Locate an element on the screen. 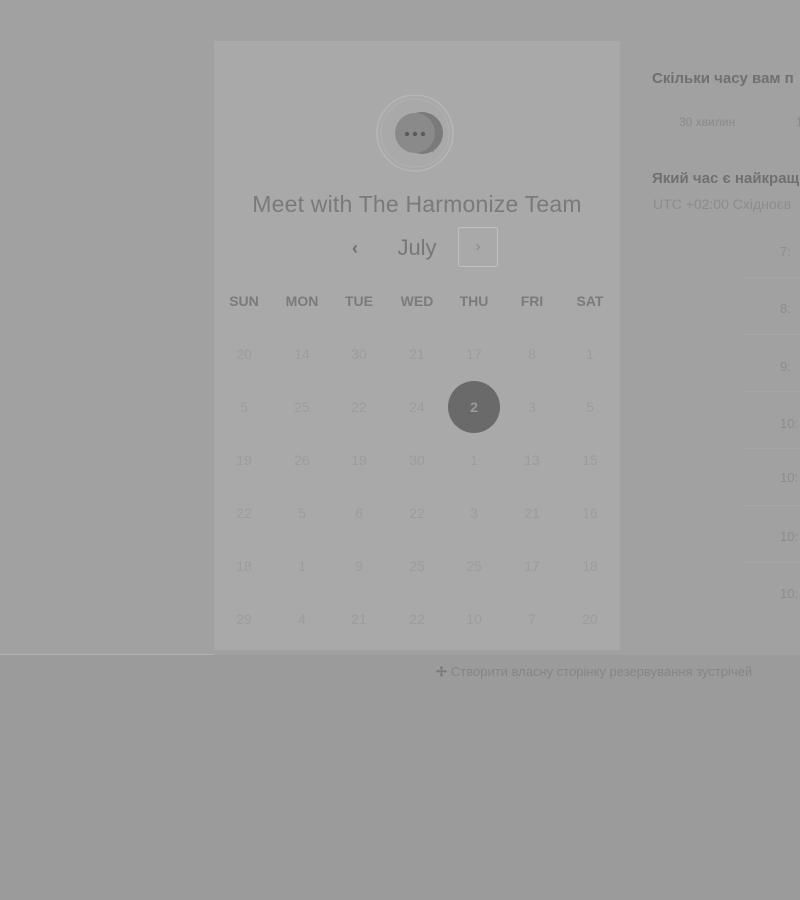 Image resolution: width=800 pixels, height=900 pixels. hubspot-sprocket-icon: ✢ is located at coordinates (441, 671).